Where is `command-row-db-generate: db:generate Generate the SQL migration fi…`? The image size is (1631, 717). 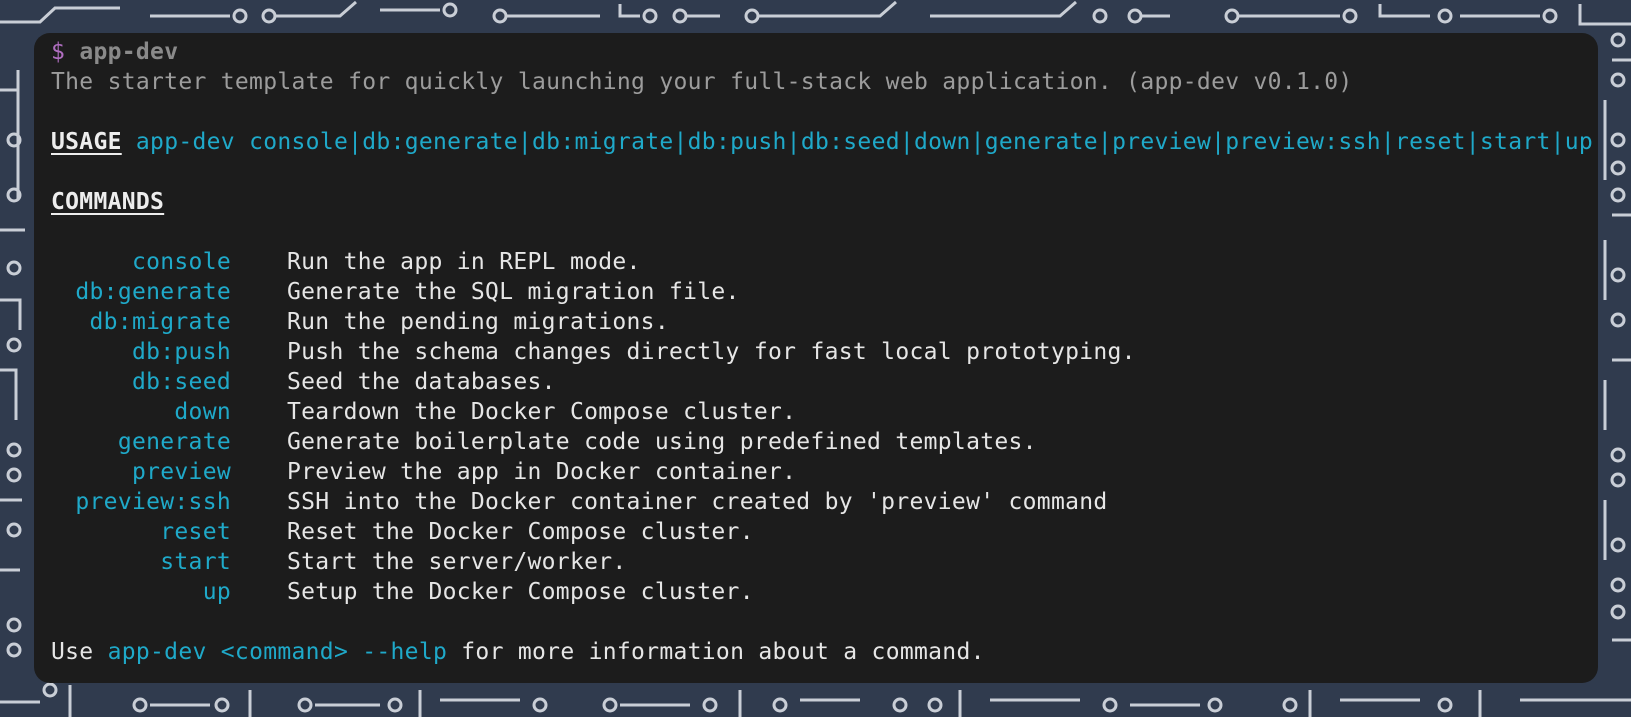 command-row-db-generate: db:generate Generate the SQL migration fi… is located at coordinates (824, 292).